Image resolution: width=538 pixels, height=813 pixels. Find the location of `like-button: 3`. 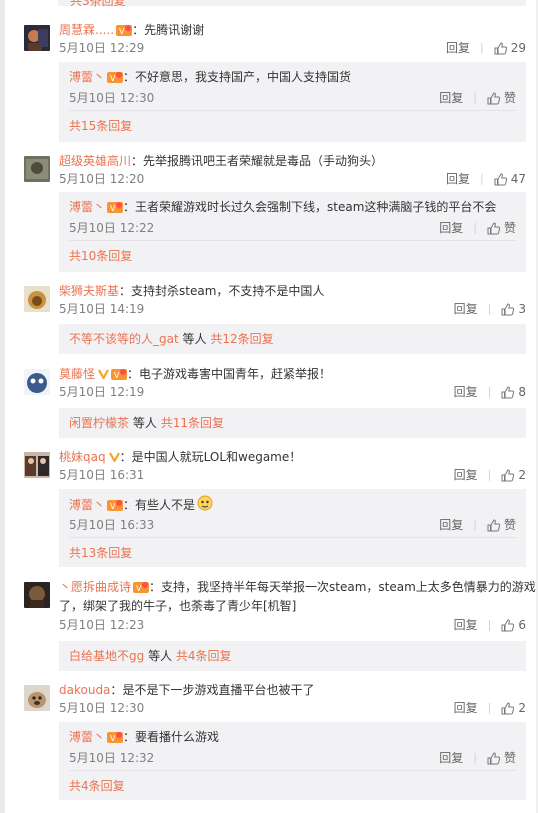

like-button: 3 is located at coordinates (513, 309).